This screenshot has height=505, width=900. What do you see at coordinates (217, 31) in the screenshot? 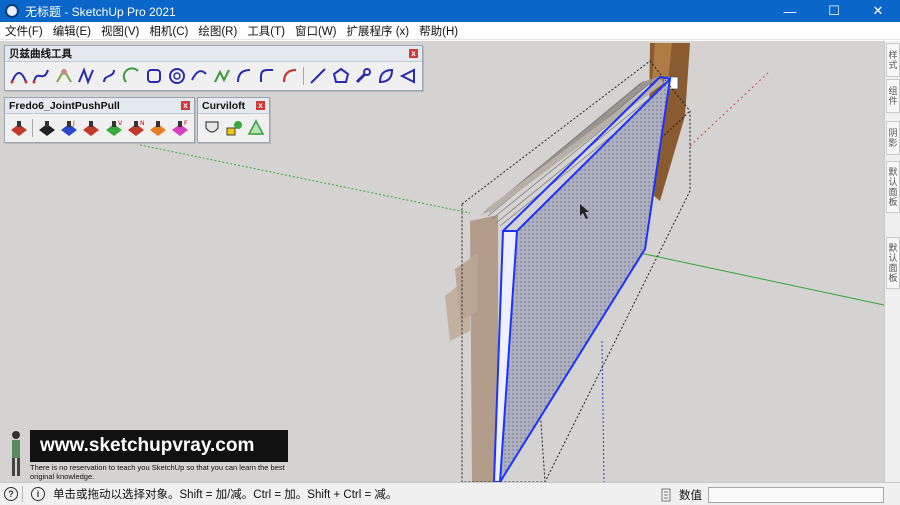
I see `menu-draw: 绘图(R)` at bounding box center [217, 31].